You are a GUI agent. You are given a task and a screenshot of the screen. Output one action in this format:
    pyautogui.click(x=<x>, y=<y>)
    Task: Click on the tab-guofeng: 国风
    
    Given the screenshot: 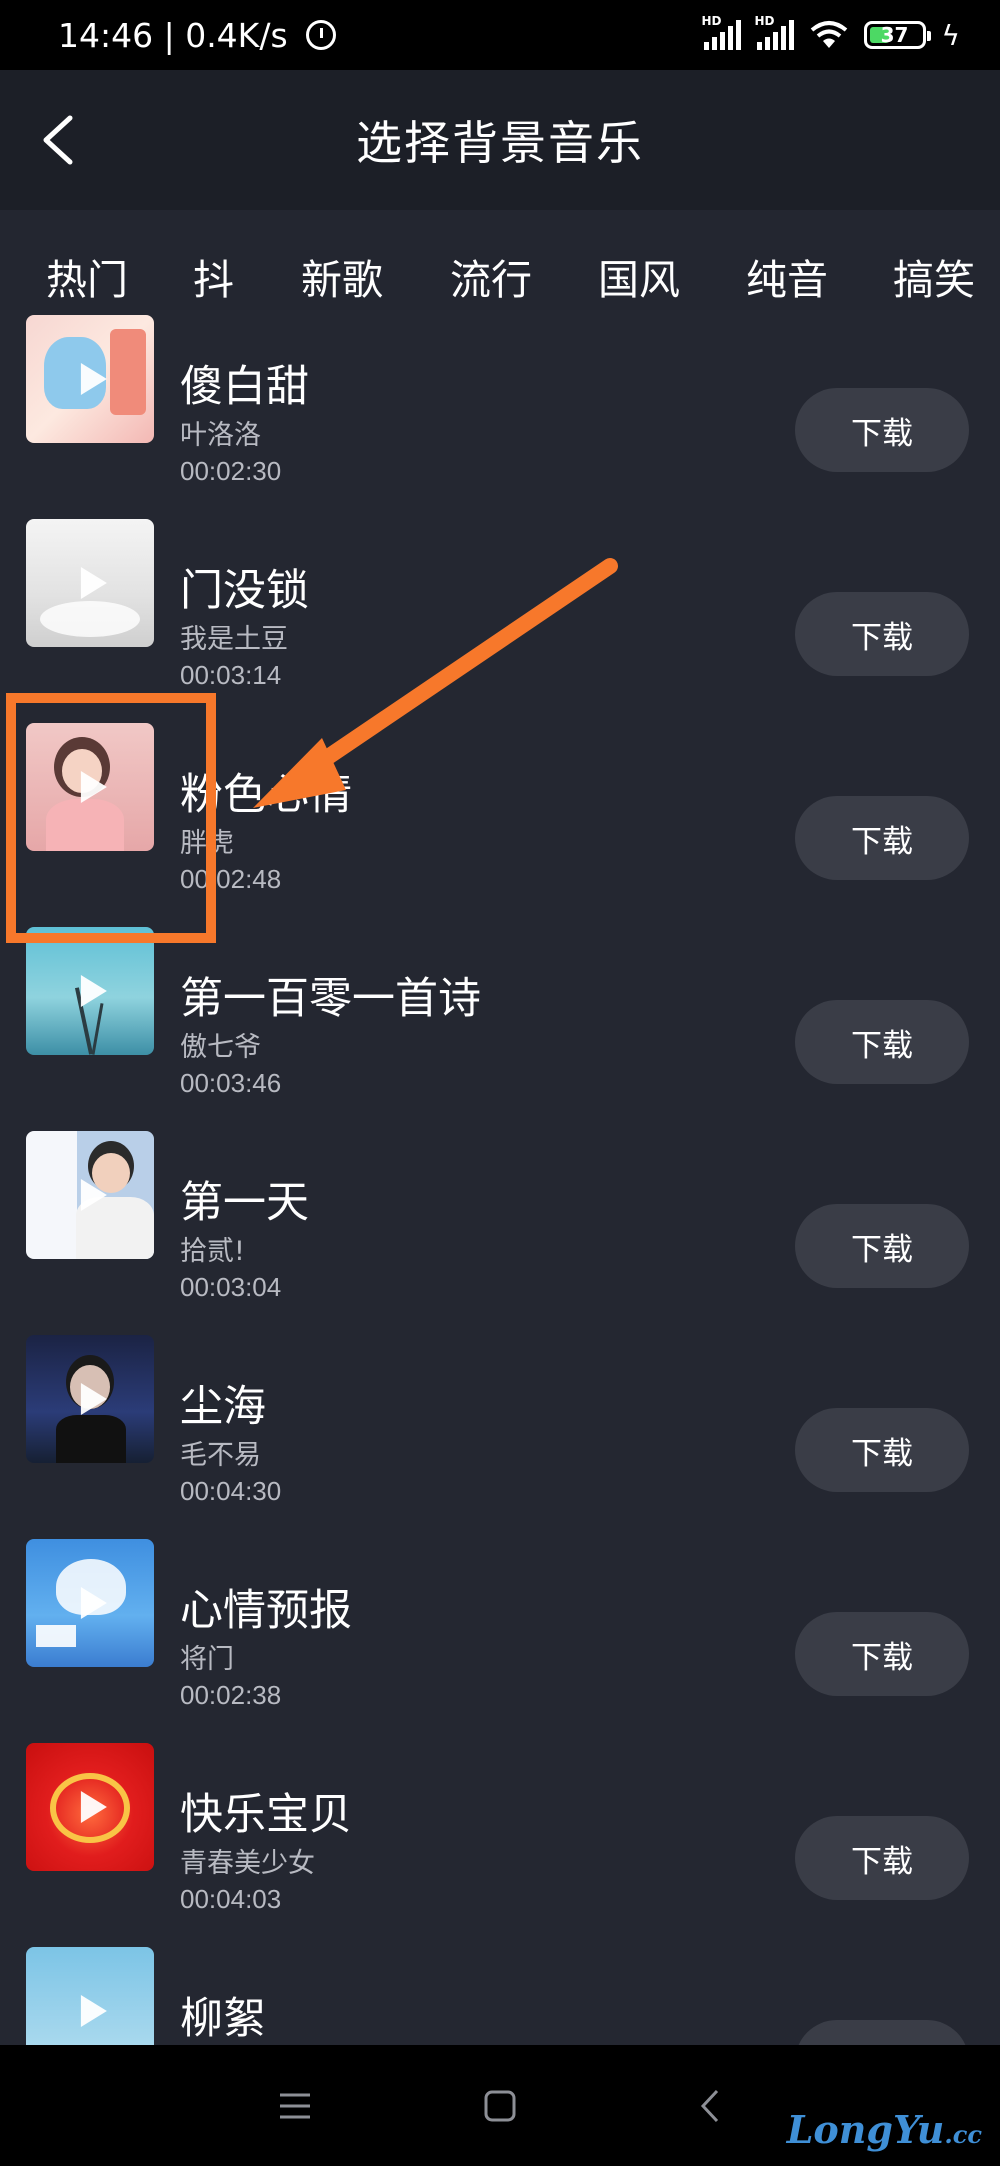 What is the action you would take?
    pyautogui.click(x=639, y=276)
    